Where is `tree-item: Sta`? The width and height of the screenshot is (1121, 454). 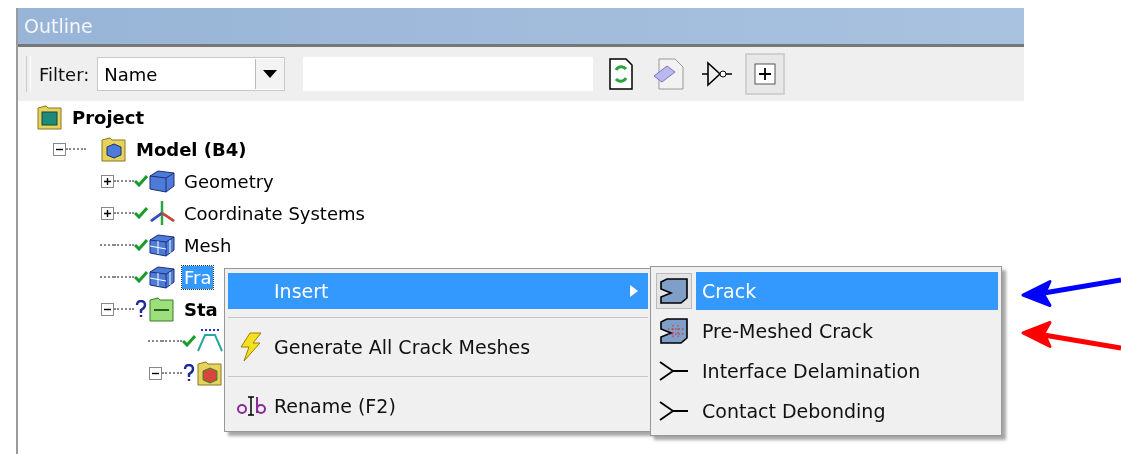 tree-item: Sta is located at coordinates (201, 309).